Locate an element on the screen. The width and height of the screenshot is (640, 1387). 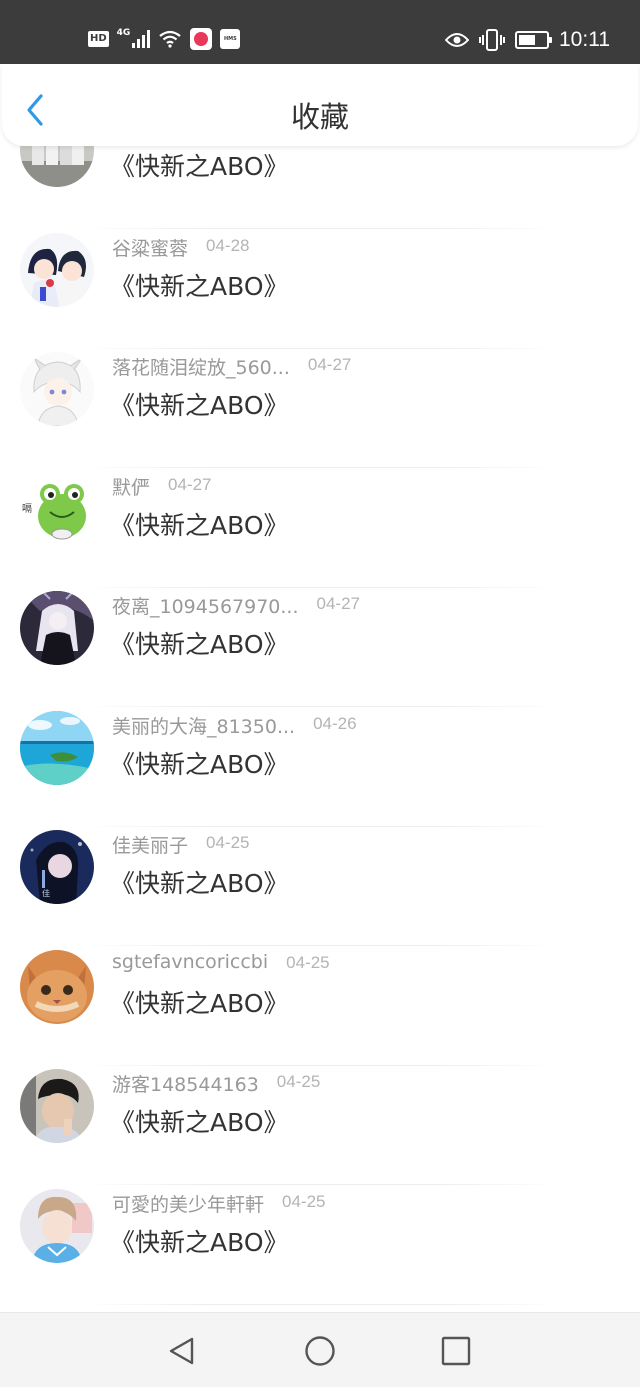
network-type-label: 4G is located at coordinates (123, 33).